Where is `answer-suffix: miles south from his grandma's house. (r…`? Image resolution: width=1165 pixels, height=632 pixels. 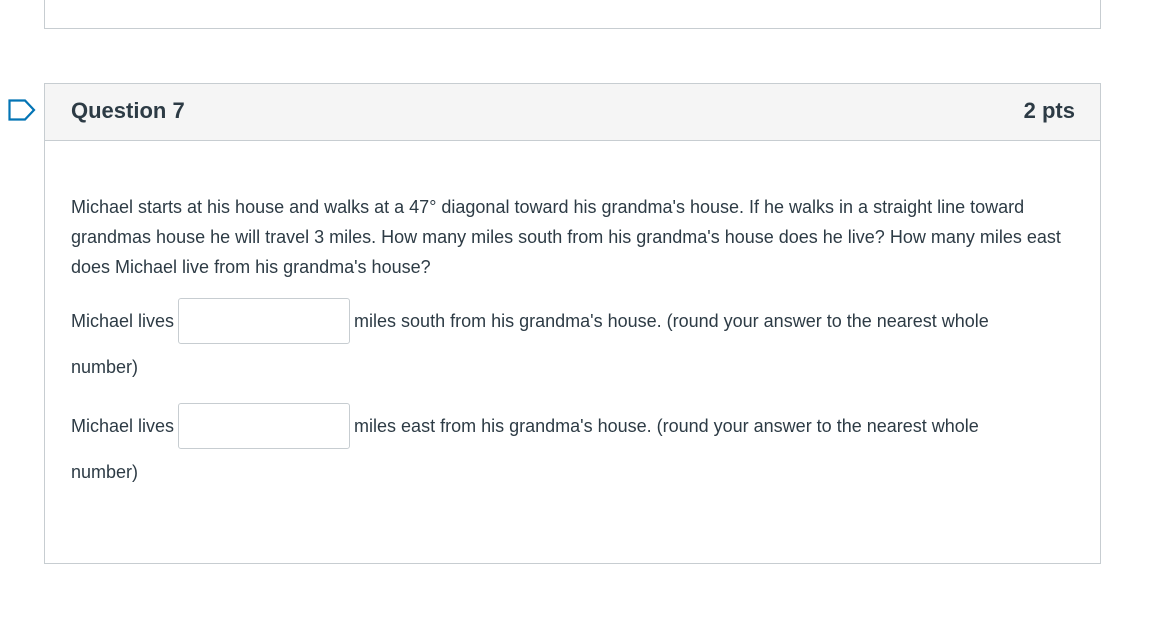 answer-suffix: miles south from his grandma's house. (r… is located at coordinates (671, 321).